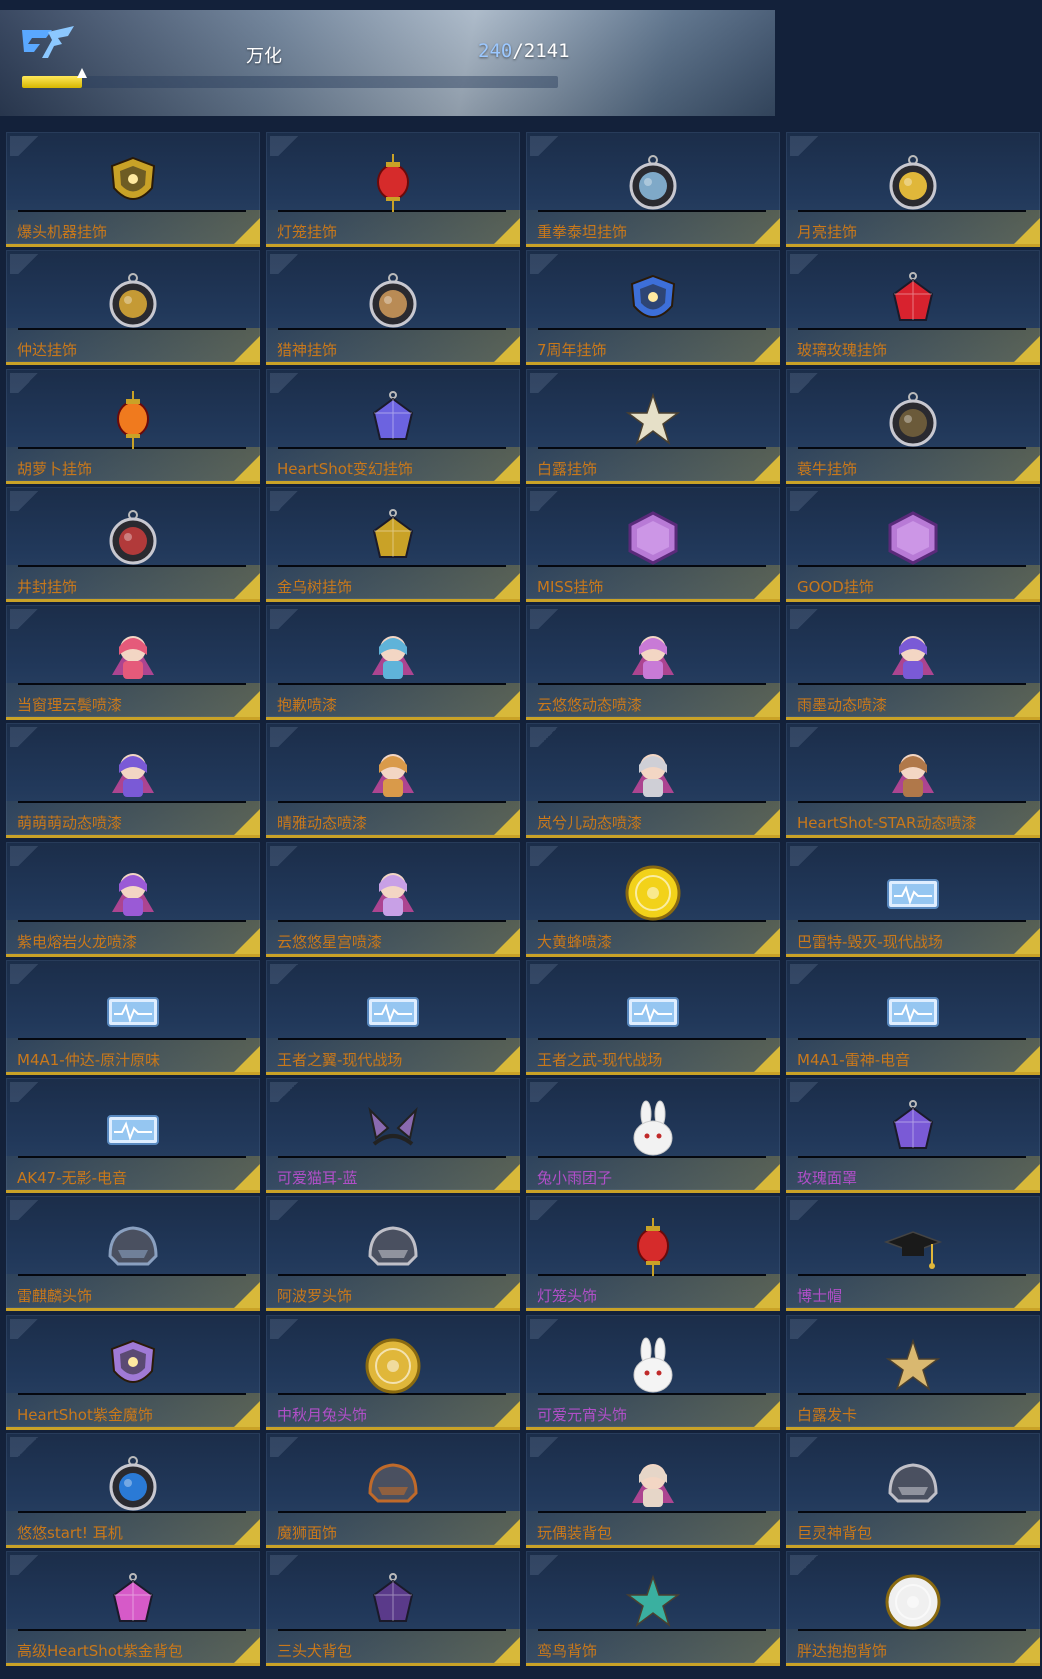 This screenshot has width=1042, height=1679. I want to click on item-card: 仲达挂饰, so click(133, 308).